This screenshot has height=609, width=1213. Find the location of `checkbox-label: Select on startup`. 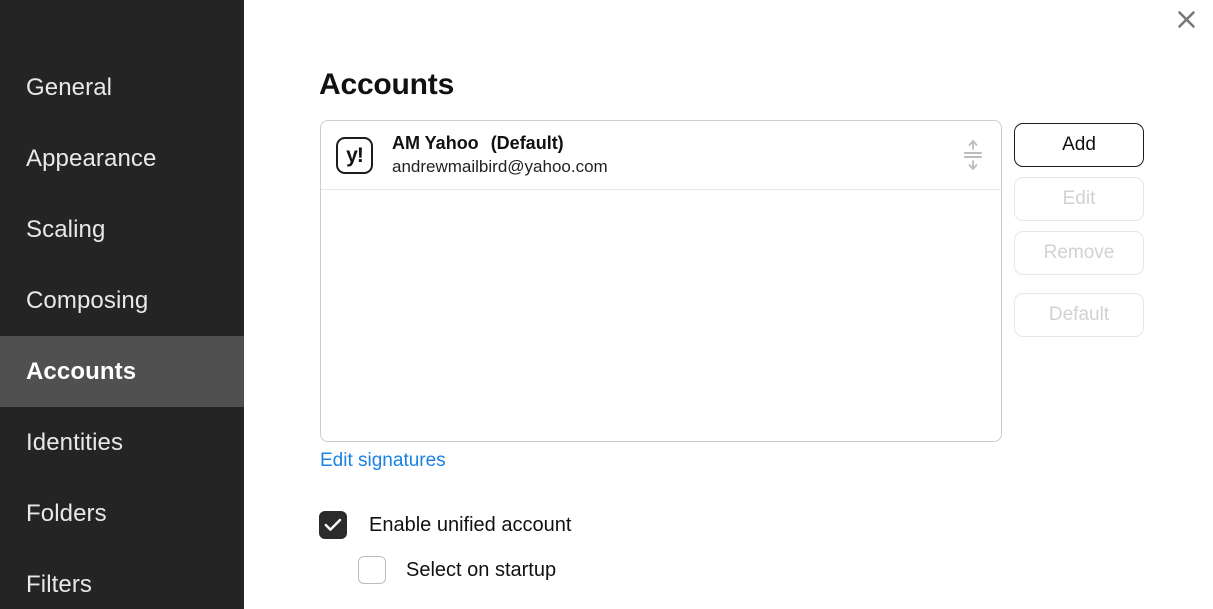

checkbox-label: Select on startup is located at coordinates (481, 569).